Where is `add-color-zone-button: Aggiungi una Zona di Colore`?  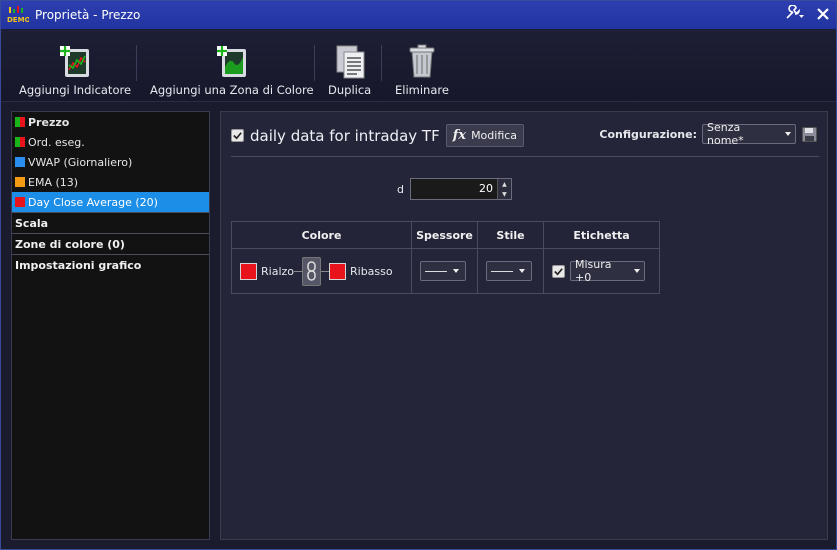 add-color-zone-button: Aggiungi una Zona di Colore is located at coordinates (232, 70).